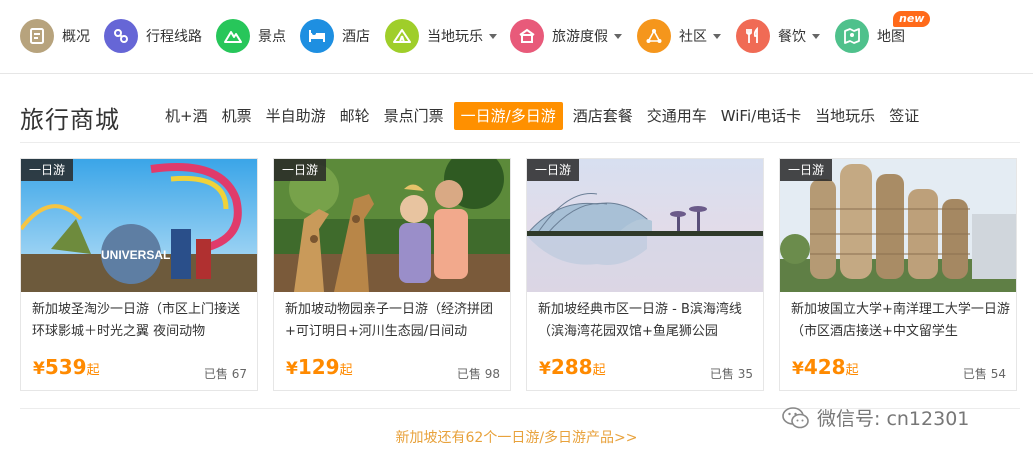 The image size is (1033, 465). I want to click on giraffe-zoo-photo: 一日游, so click(392, 225).